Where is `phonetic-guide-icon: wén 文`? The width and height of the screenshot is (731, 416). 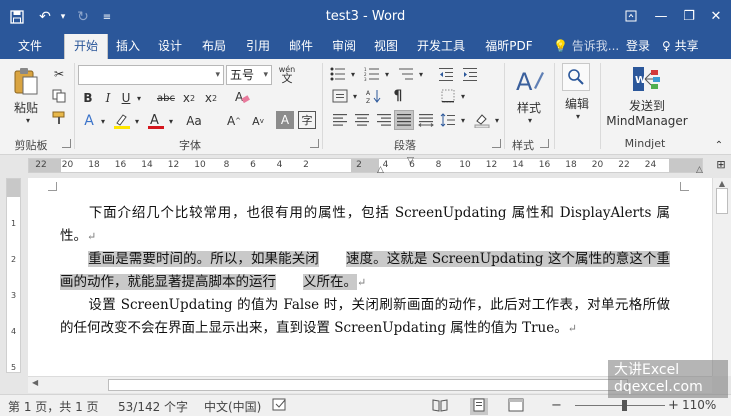 phonetic-guide-icon: wén 文 is located at coordinates (287, 74).